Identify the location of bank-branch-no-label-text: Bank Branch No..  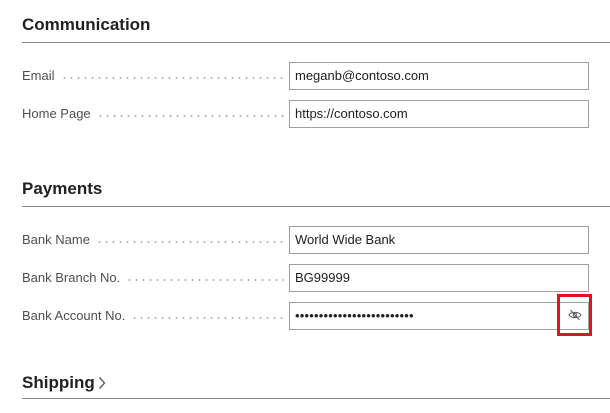
(71, 277).